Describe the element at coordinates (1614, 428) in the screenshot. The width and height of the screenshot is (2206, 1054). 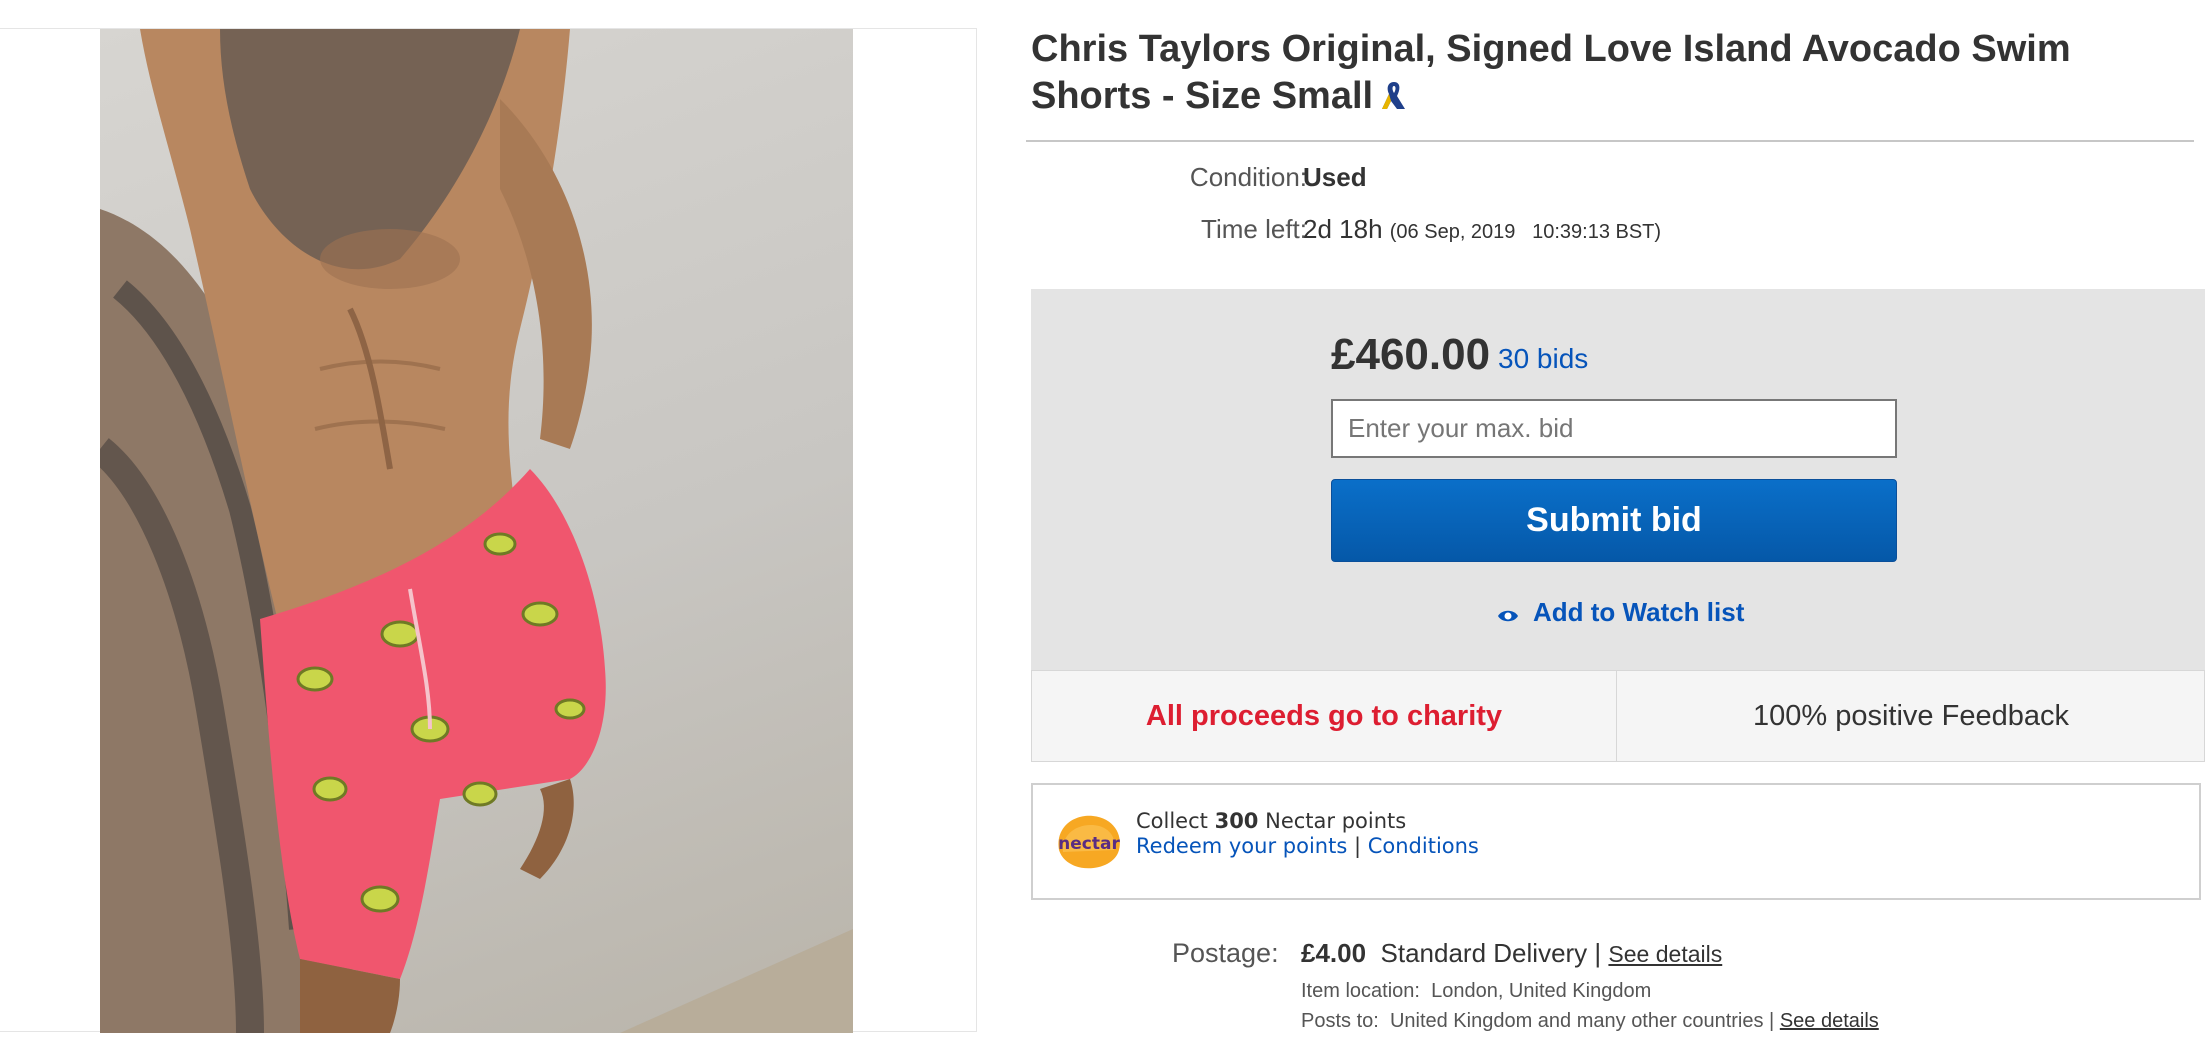
I see `max-bid-input` at that location.